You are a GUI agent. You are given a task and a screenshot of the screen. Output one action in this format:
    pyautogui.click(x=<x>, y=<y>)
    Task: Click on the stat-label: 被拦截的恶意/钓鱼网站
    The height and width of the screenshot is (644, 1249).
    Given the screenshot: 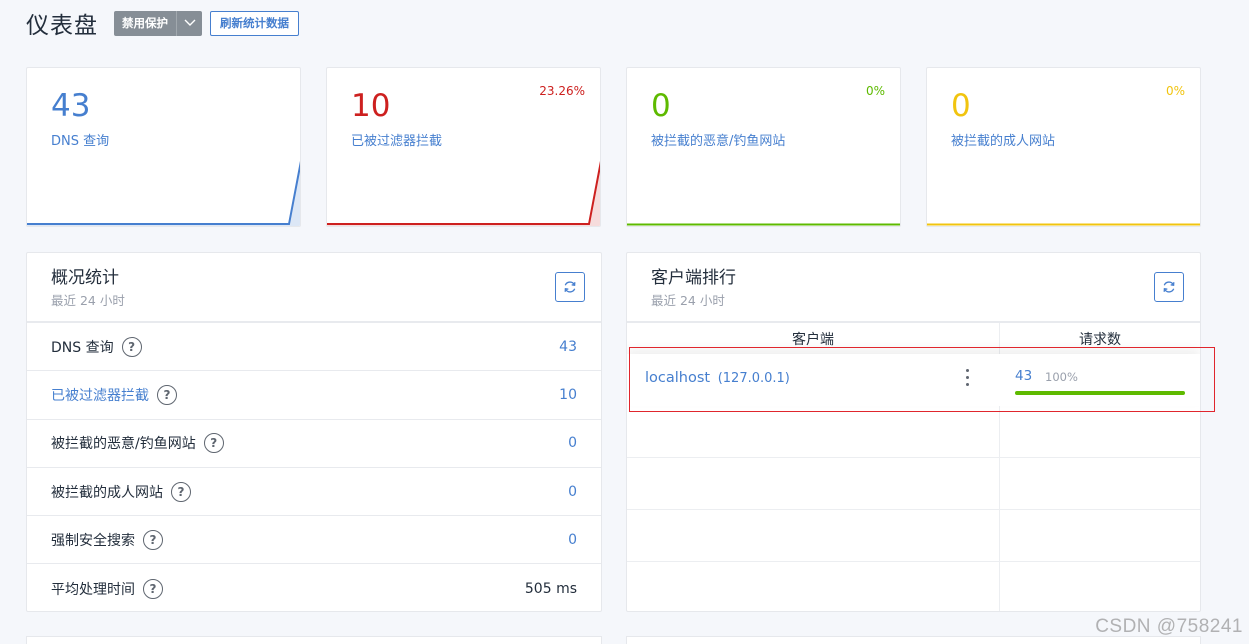 What is the action you would take?
    pyautogui.click(x=718, y=141)
    